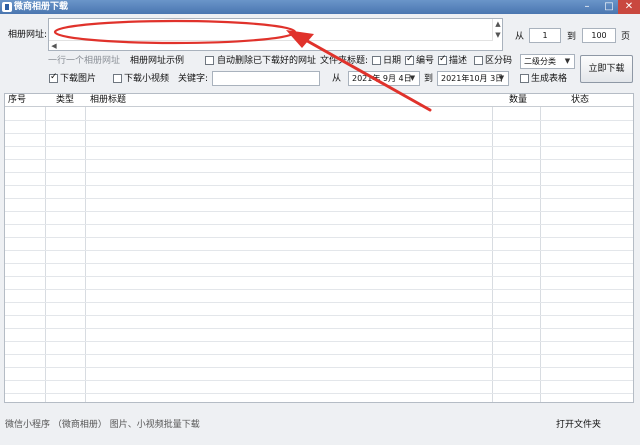  Describe the element at coordinates (41, 7) in the screenshot. I see `window-title: 微商相册下载` at that location.